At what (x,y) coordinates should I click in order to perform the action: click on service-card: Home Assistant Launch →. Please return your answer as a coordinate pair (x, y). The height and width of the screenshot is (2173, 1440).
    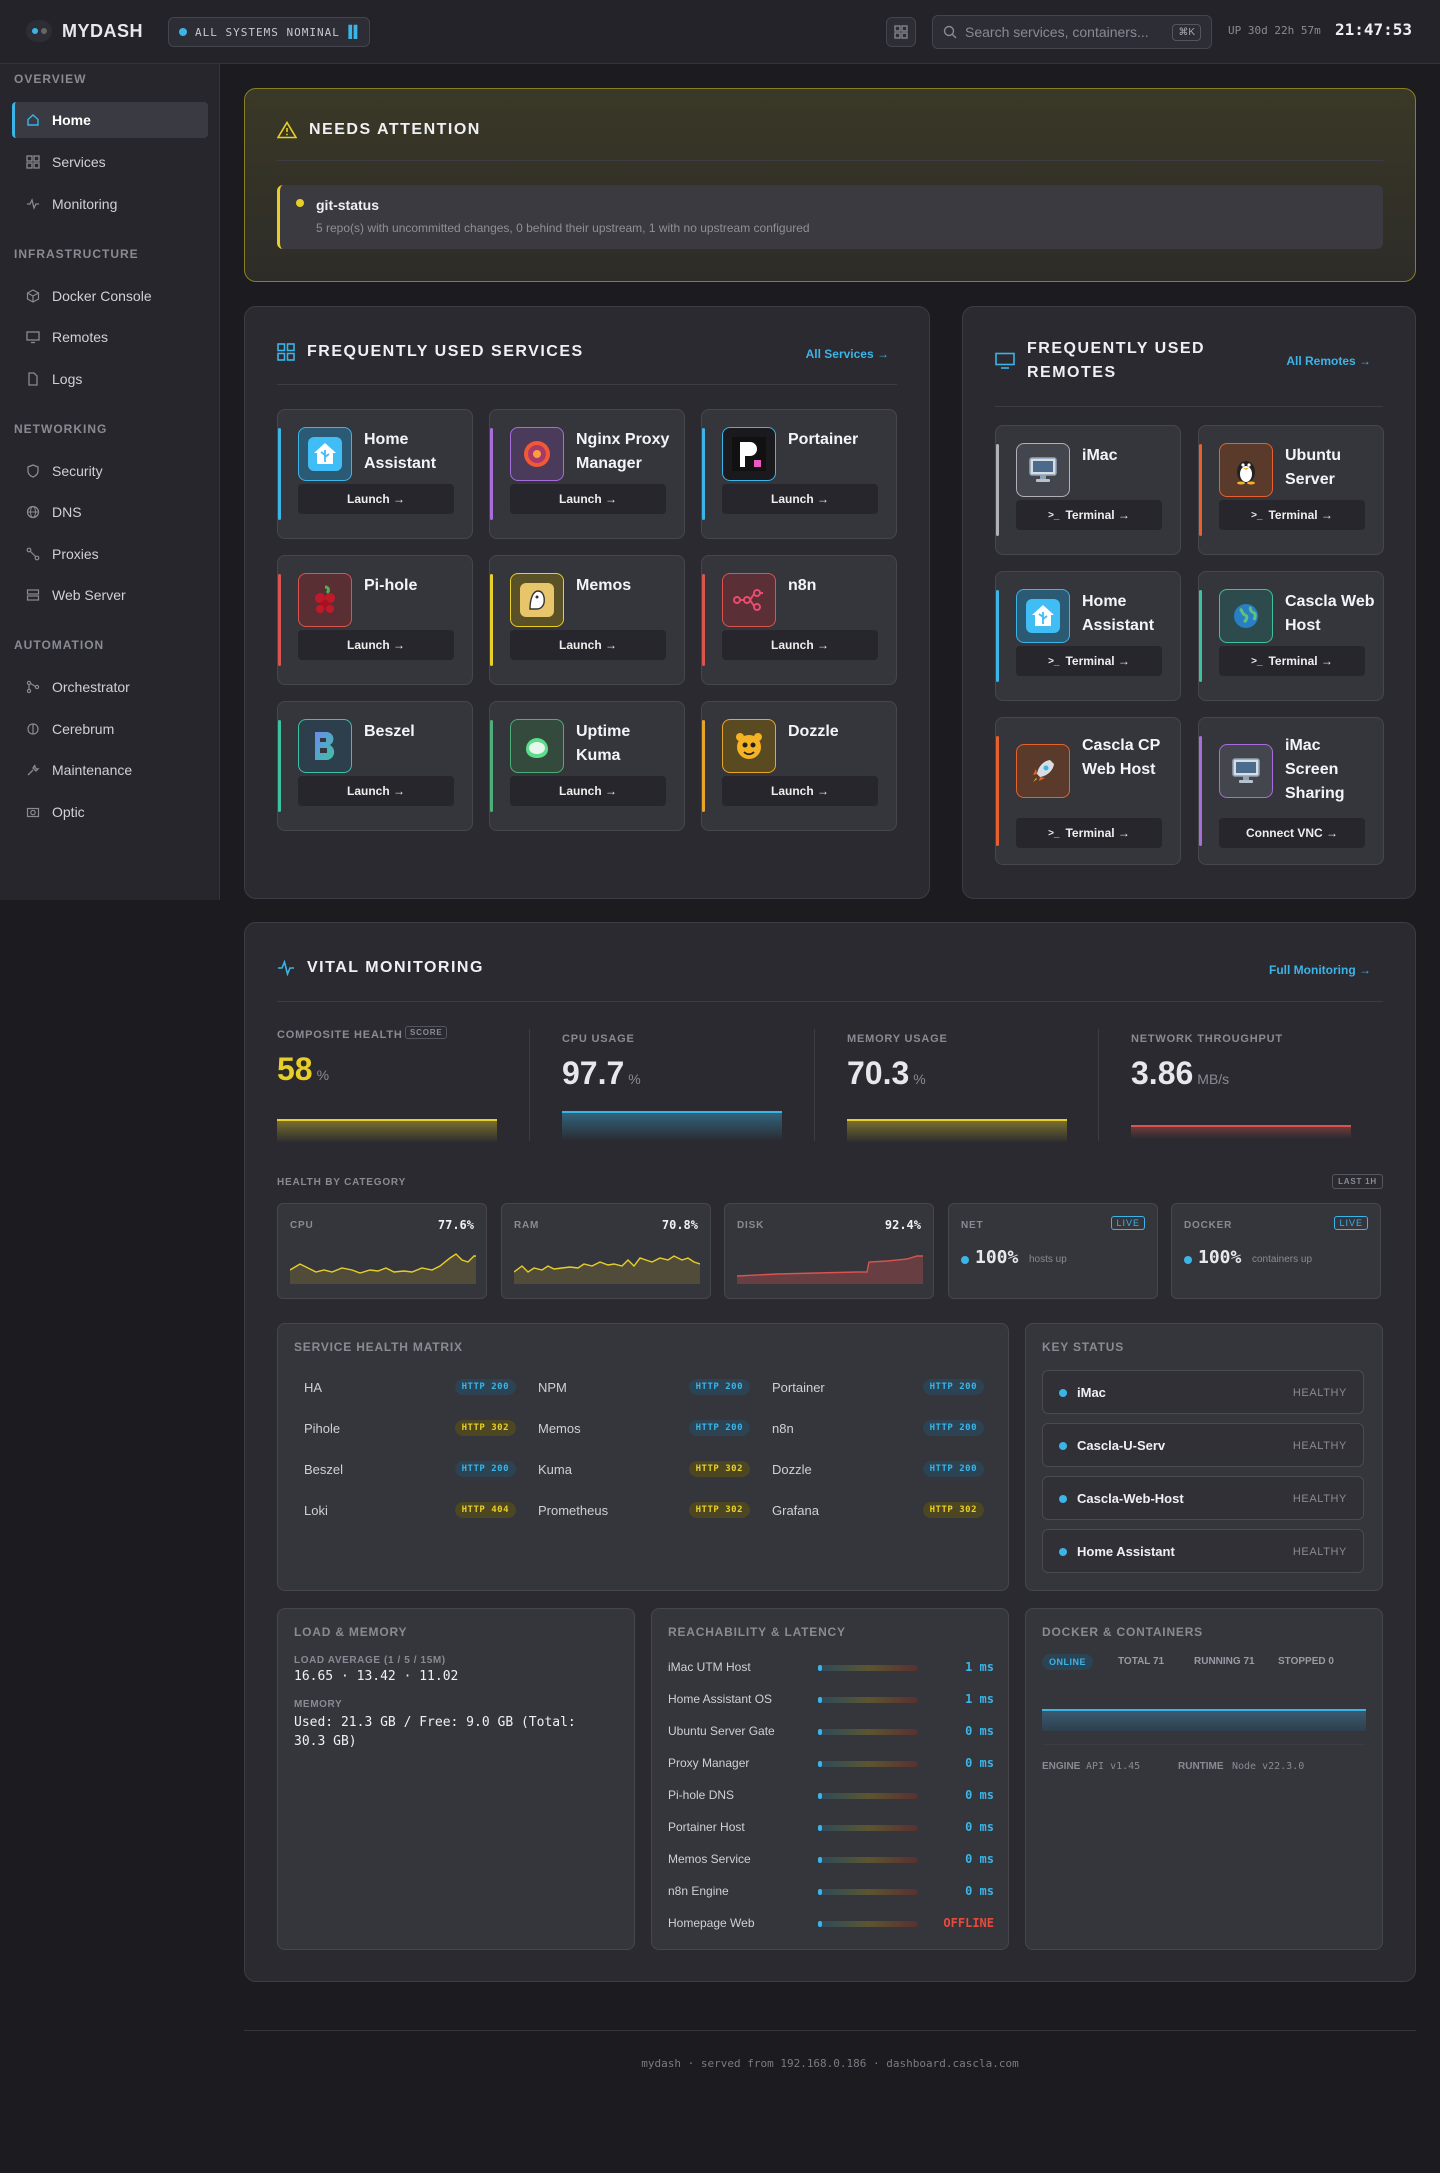
    Looking at the image, I should click on (375, 474).